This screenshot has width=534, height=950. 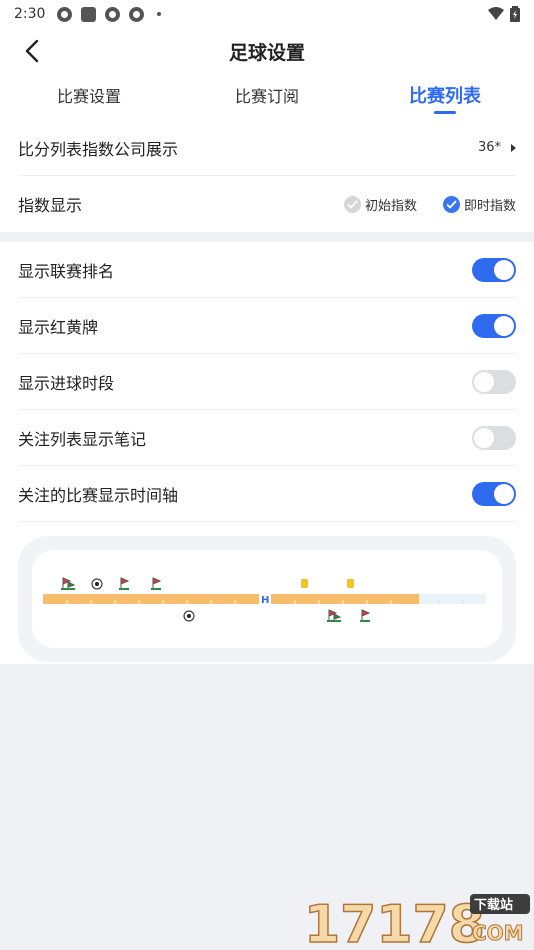 I want to click on section-divider, so click(x=267, y=237).